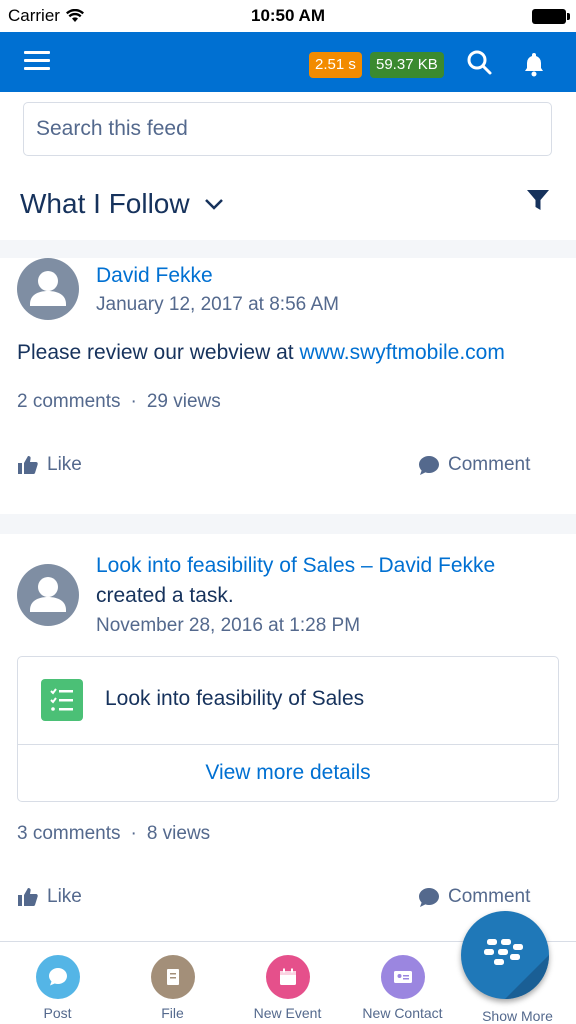 The image size is (576, 1024). I want to click on task-title: Look into feasibility of Sales, so click(235, 698).